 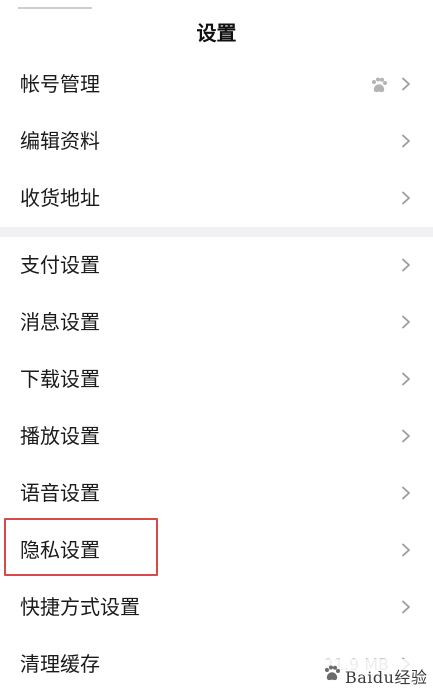 I want to click on watermark: Baidu经验, so click(x=372, y=673).